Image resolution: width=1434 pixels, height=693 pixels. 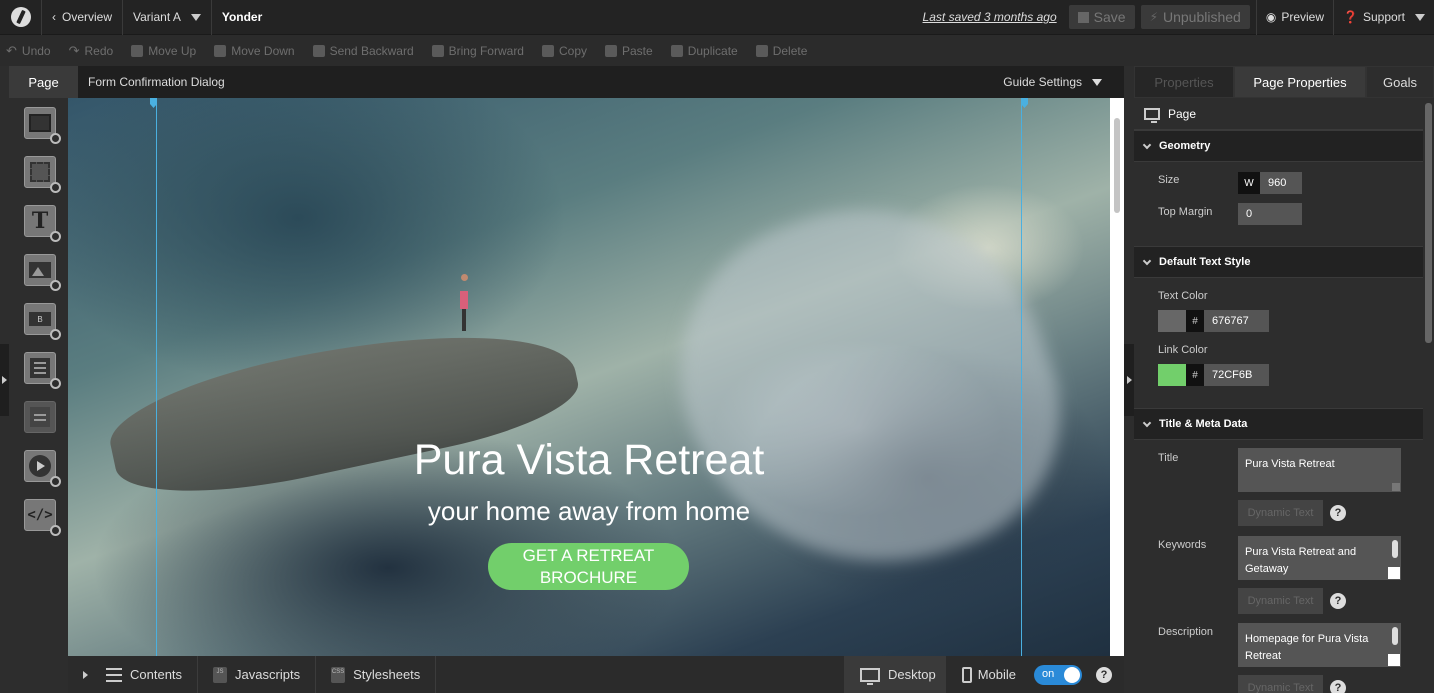 I want to click on description-help-icon: ?, so click(x=1338, y=686).